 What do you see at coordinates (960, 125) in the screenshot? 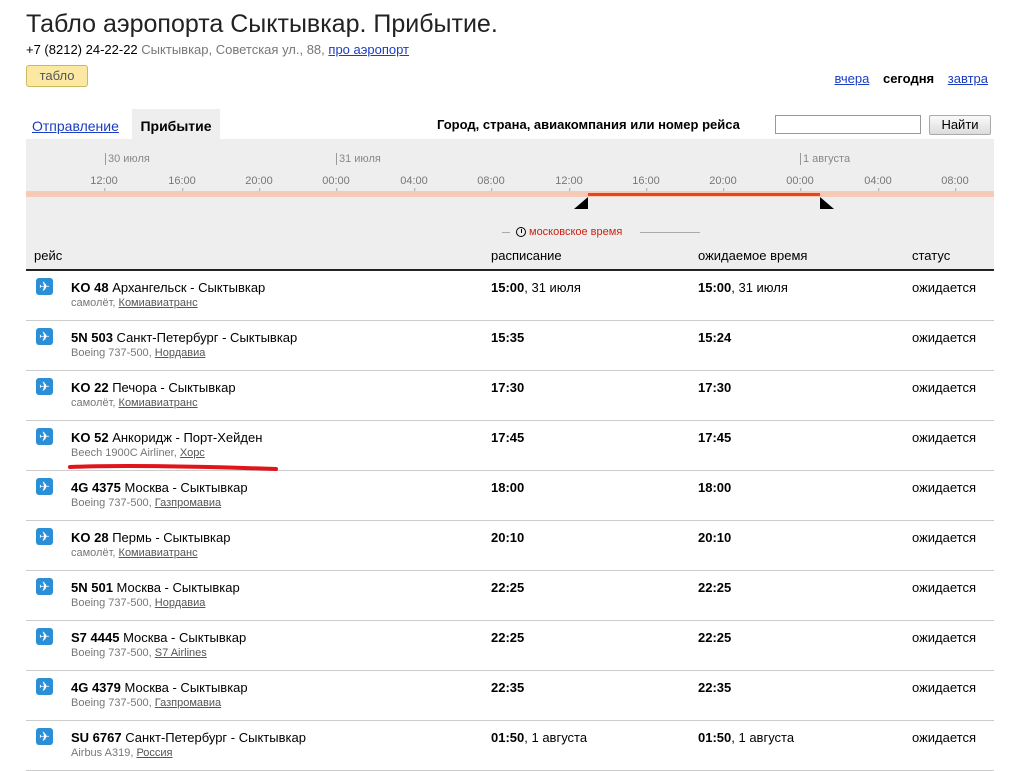
I see `search-button: Найти` at bounding box center [960, 125].